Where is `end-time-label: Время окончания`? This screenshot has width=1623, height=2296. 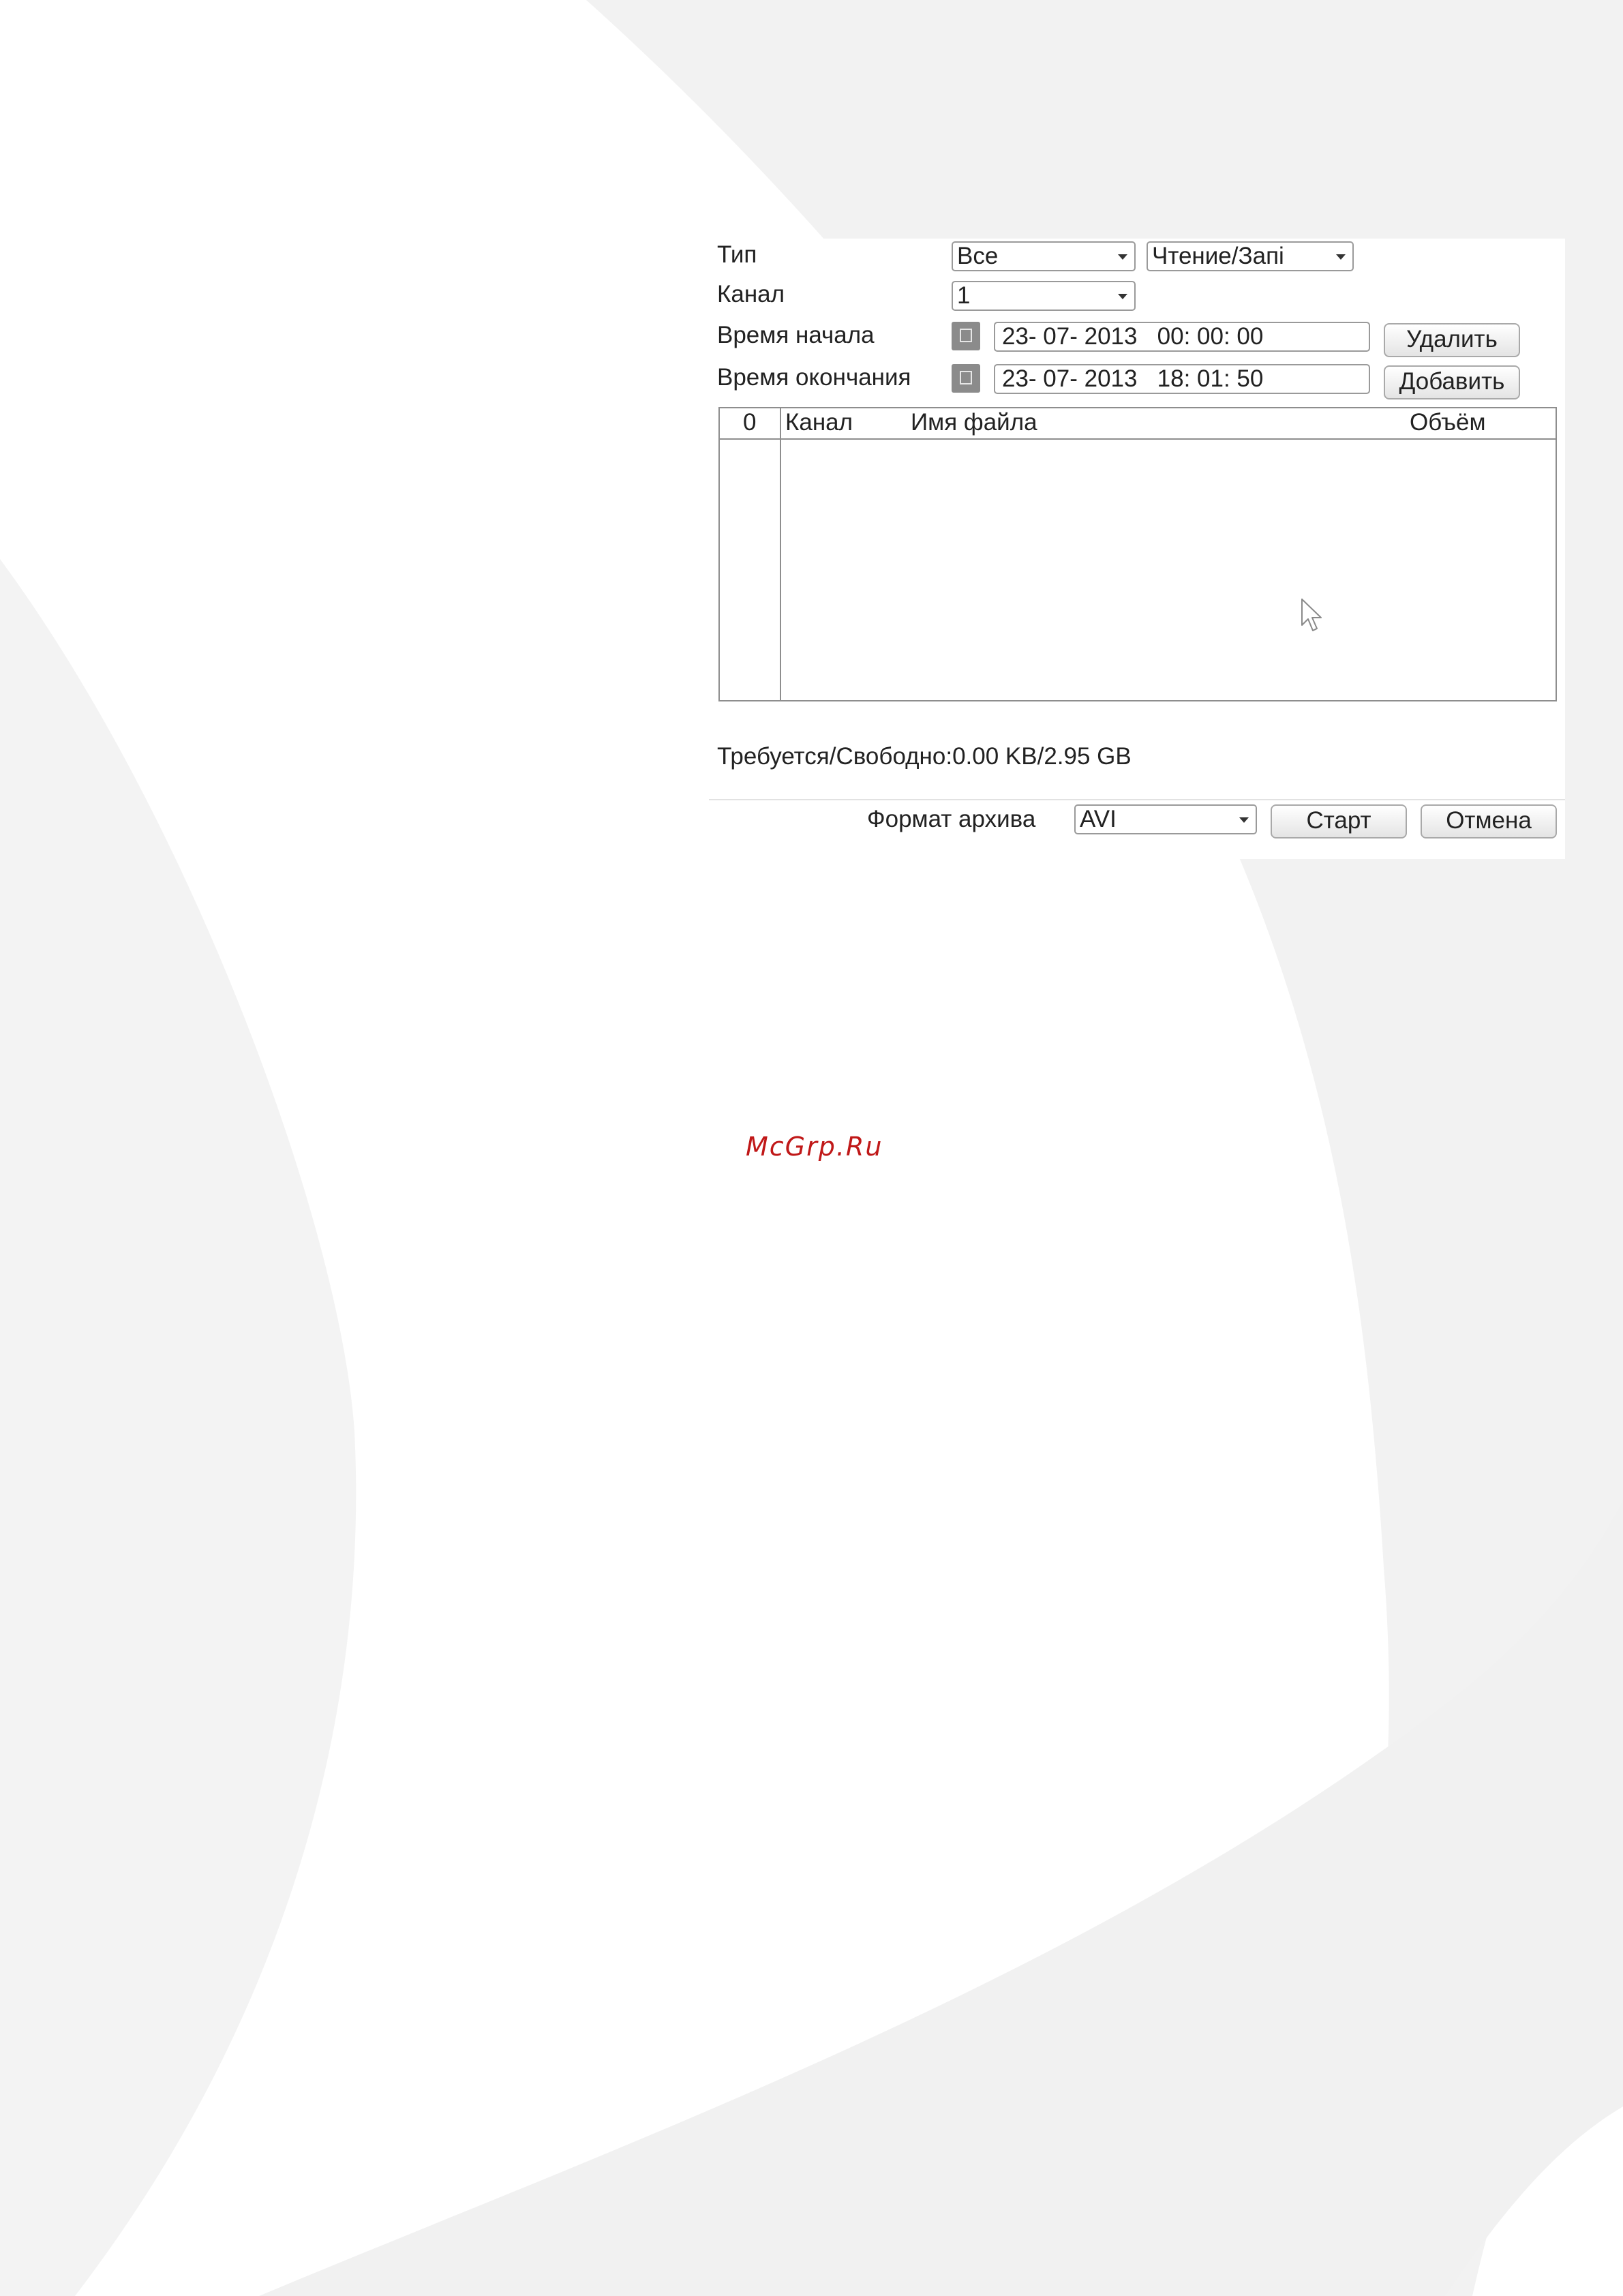 end-time-label: Время окончания is located at coordinates (814, 377).